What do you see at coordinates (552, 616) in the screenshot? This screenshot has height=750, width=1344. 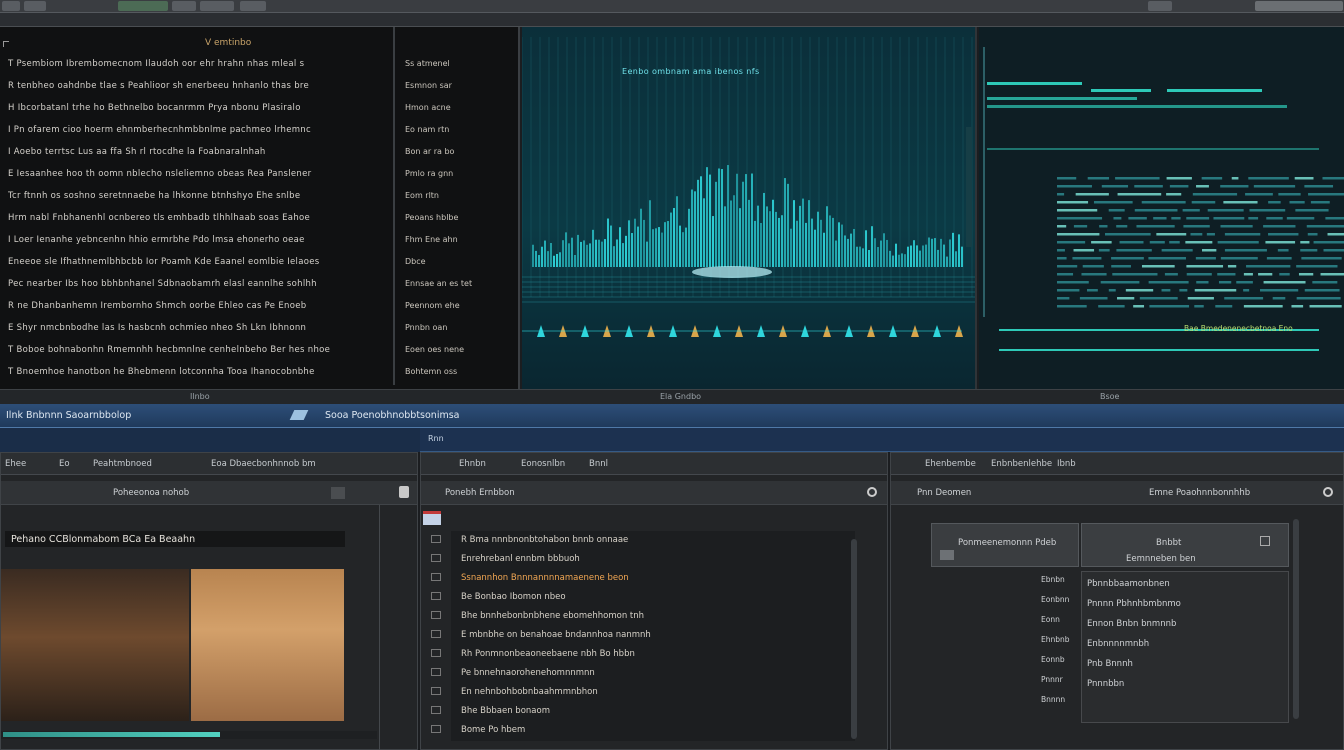 I see `list-row: Bhe bnnhebonbnbhene ebomehhomon tnh` at bounding box center [552, 616].